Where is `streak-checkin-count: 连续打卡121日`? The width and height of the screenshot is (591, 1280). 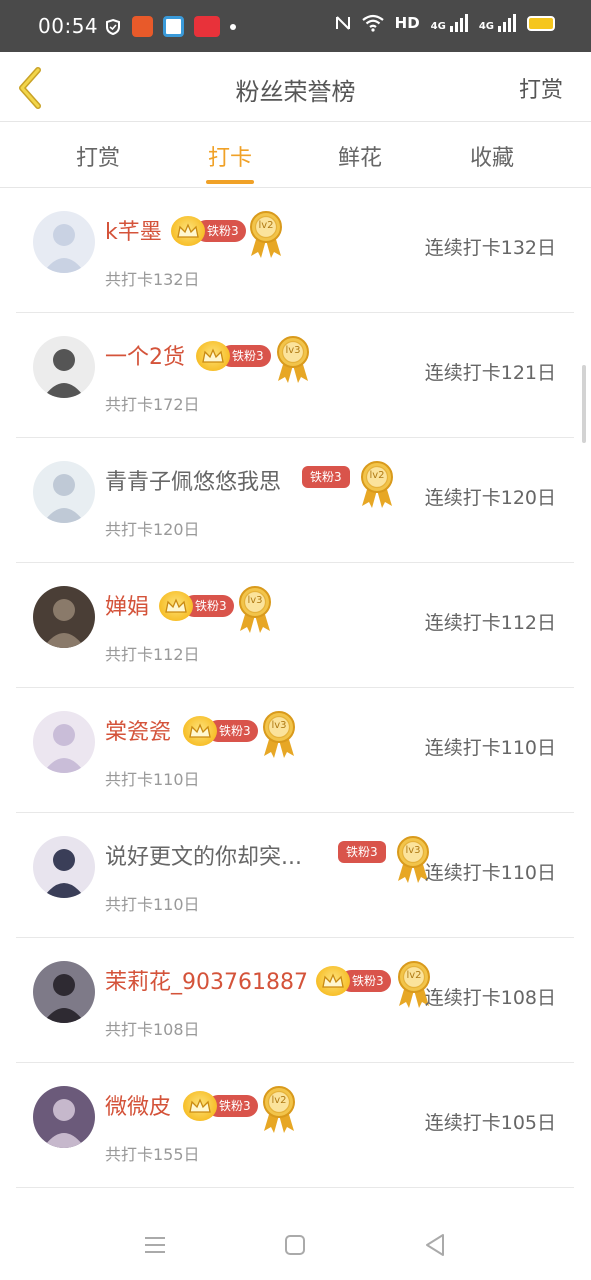 streak-checkin-count: 连续打卡121日 is located at coordinates (490, 373).